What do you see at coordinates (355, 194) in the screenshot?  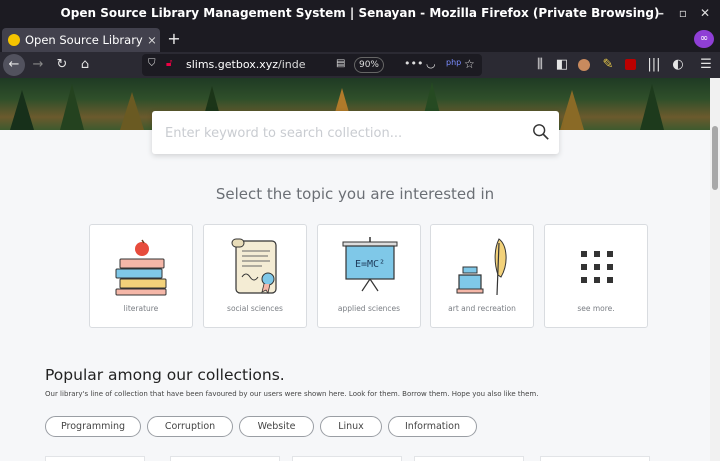 I see `topics-heading: Select the topic you are interested in` at bounding box center [355, 194].